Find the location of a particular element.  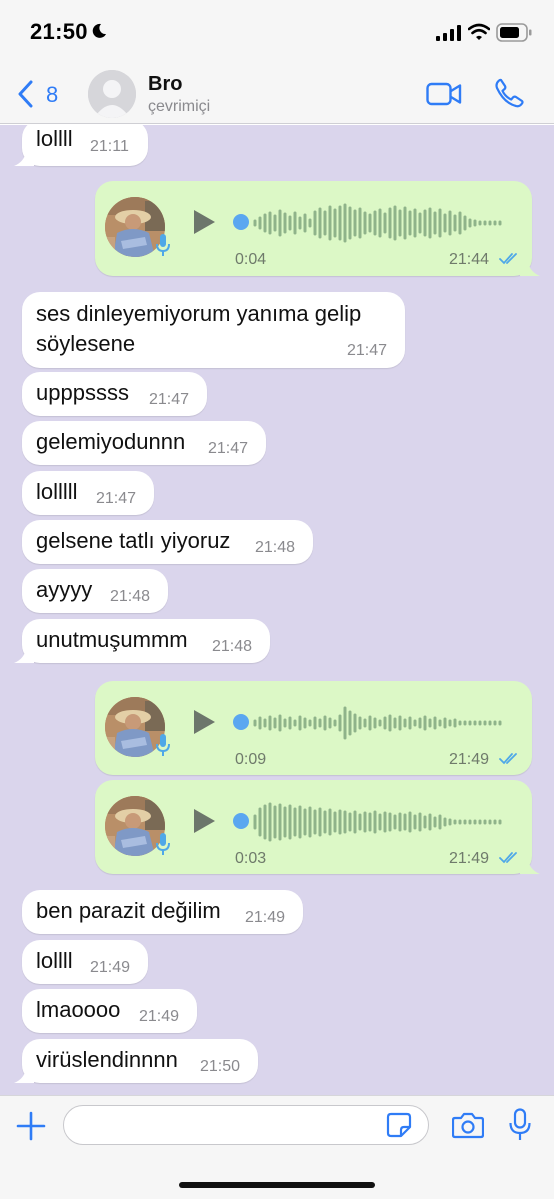

message-incoming: gelemiyodunnn 21:47 is located at coordinates (144, 443).